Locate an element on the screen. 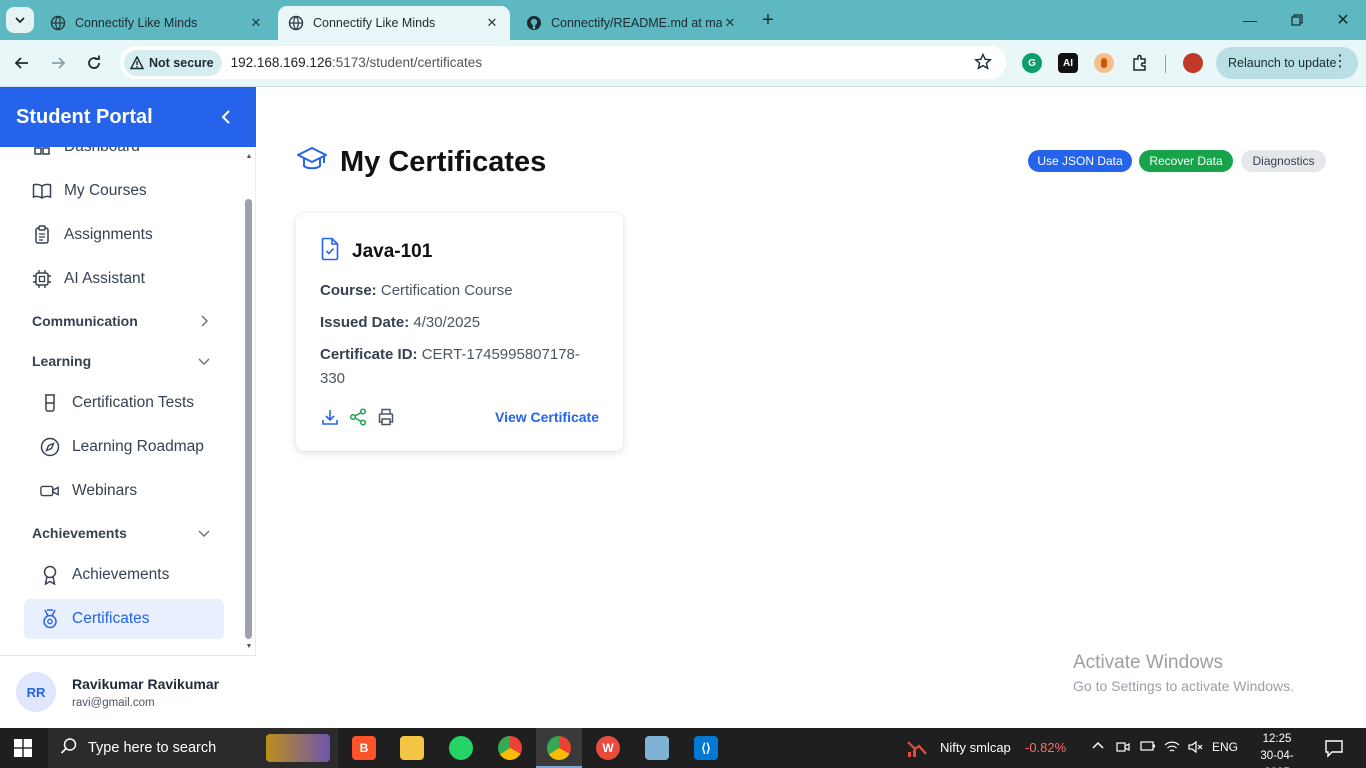  compass-icon is located at coordinates (50, 447).